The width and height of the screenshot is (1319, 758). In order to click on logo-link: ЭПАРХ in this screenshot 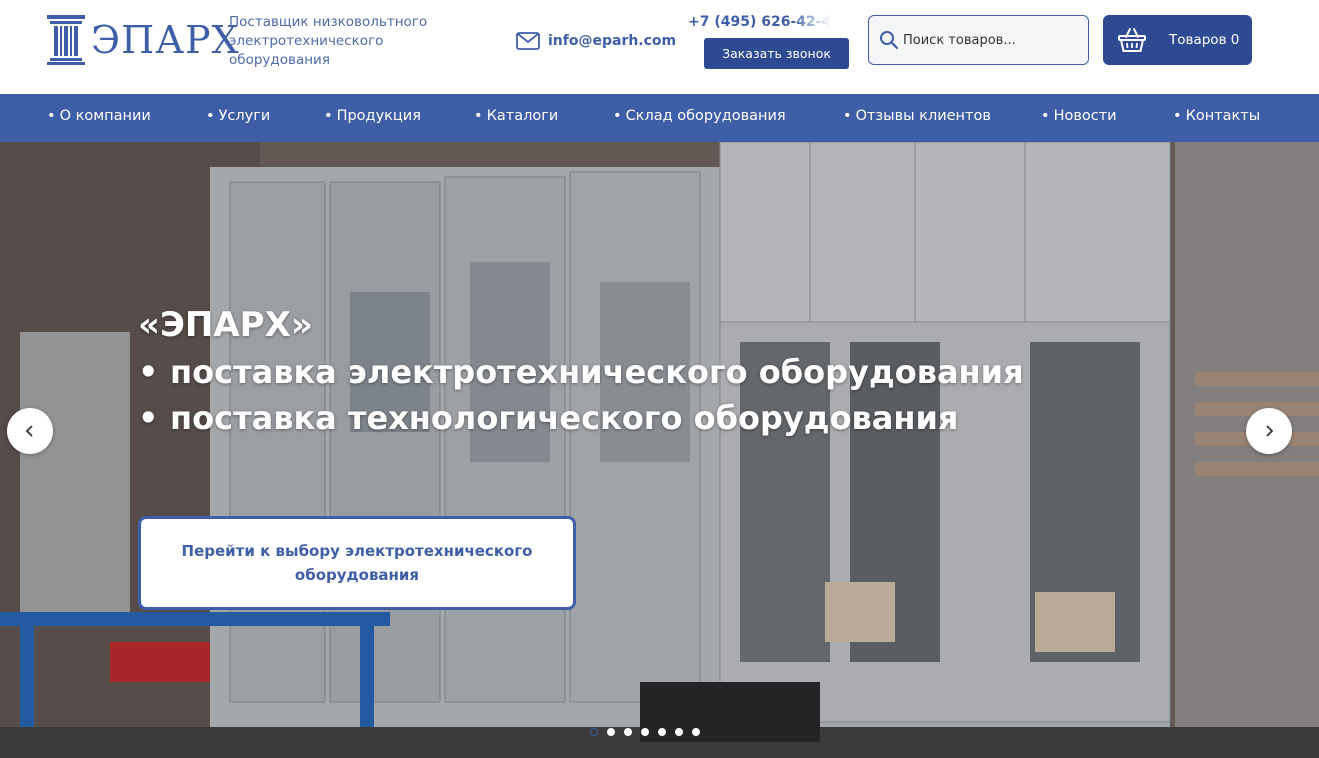, I will do `click(143, 40)`.